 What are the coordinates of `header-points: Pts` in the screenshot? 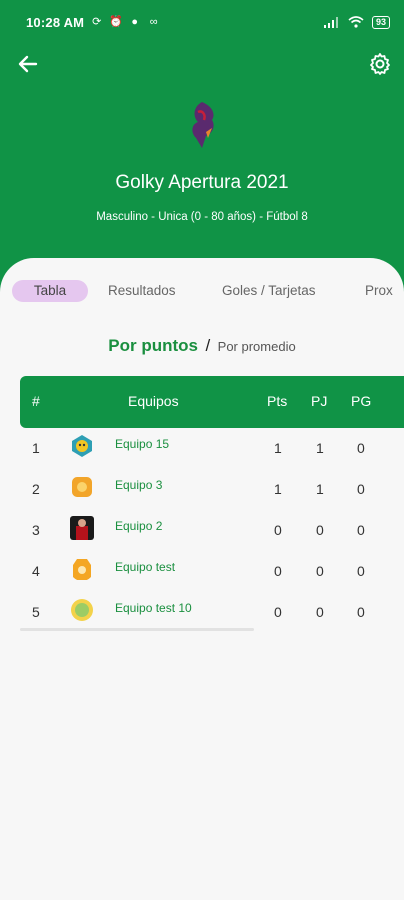 It's located at (277, 401).